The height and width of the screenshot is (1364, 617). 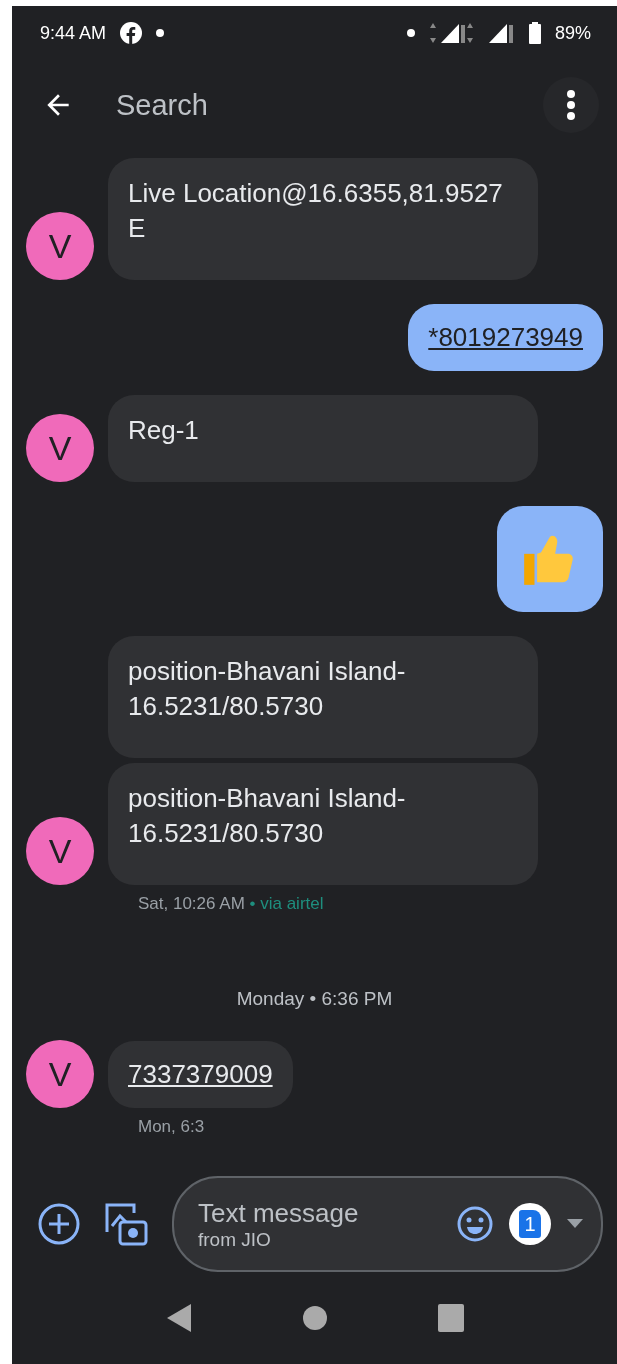 What do you see at coordinates (126, 1224) in the screenshot?
I see `gallery-camera-icon` at bounding box center [126, 1224].